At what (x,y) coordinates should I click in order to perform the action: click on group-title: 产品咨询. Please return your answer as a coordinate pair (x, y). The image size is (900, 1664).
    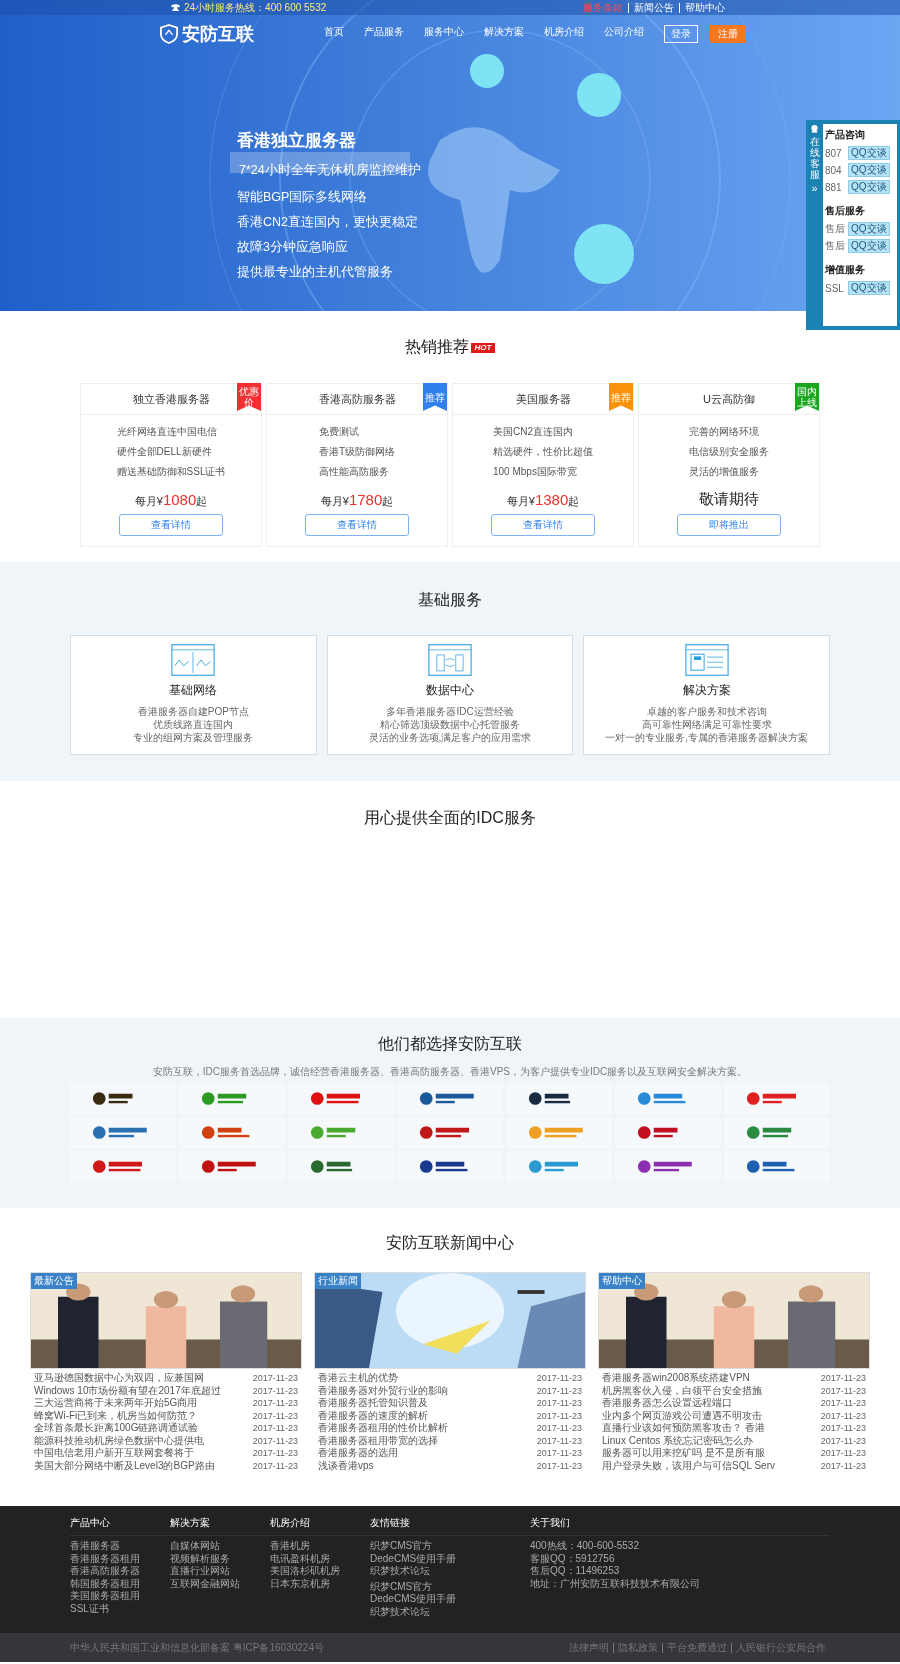
    Looking at the image, I should click on (845, 135).